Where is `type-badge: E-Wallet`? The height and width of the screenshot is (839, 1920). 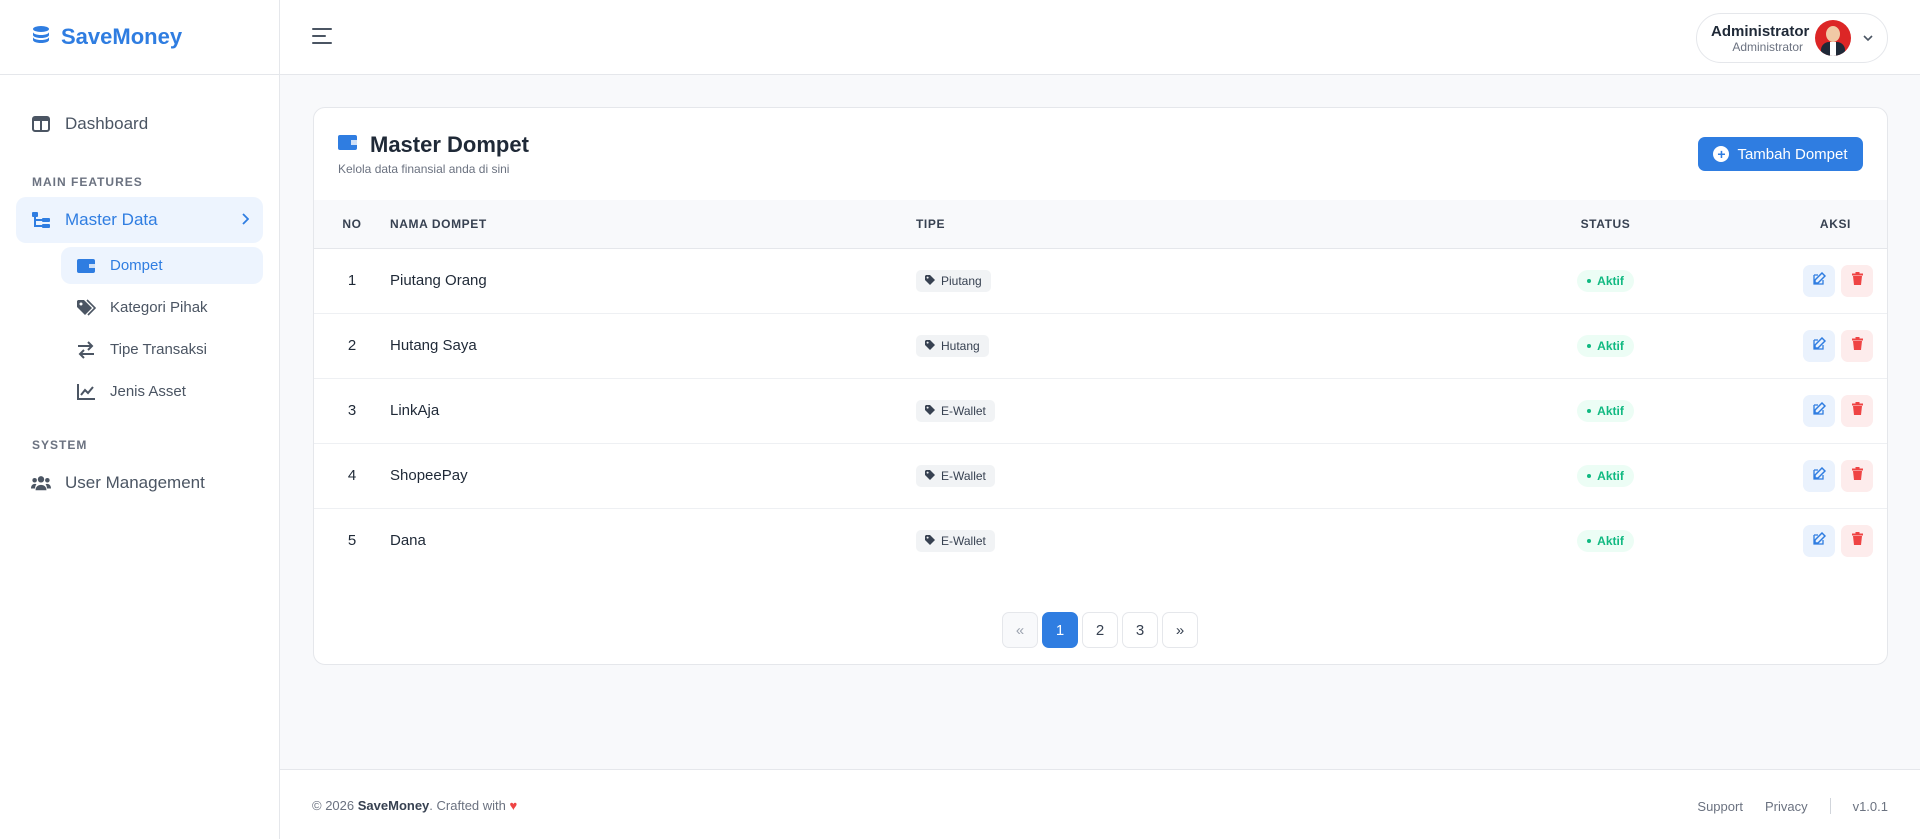 type-badge: E-Wallet is located at coordinates (955, 475).